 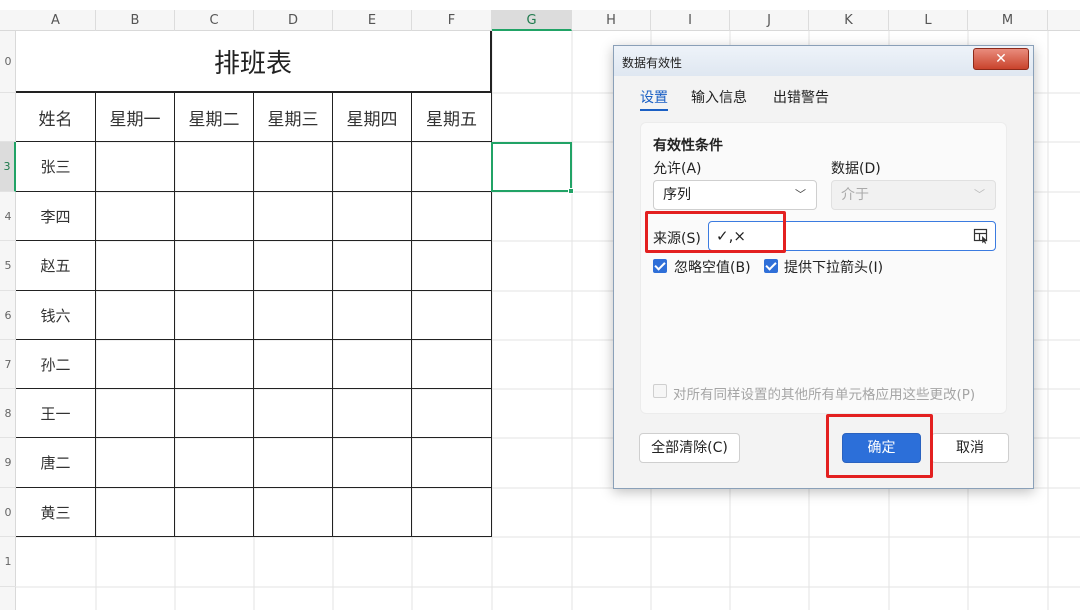 I want to click on allow-label: 允许(A), so click(x=677, y=169).